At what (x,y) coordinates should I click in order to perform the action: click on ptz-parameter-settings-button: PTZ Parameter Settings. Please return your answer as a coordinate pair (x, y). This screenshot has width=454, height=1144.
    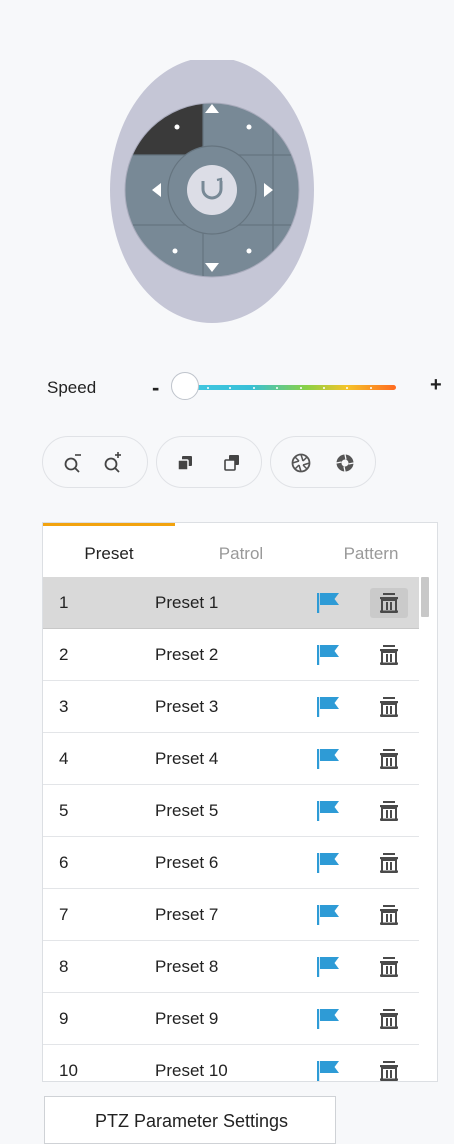
    Looking at the image, I should click on (190, 1120).